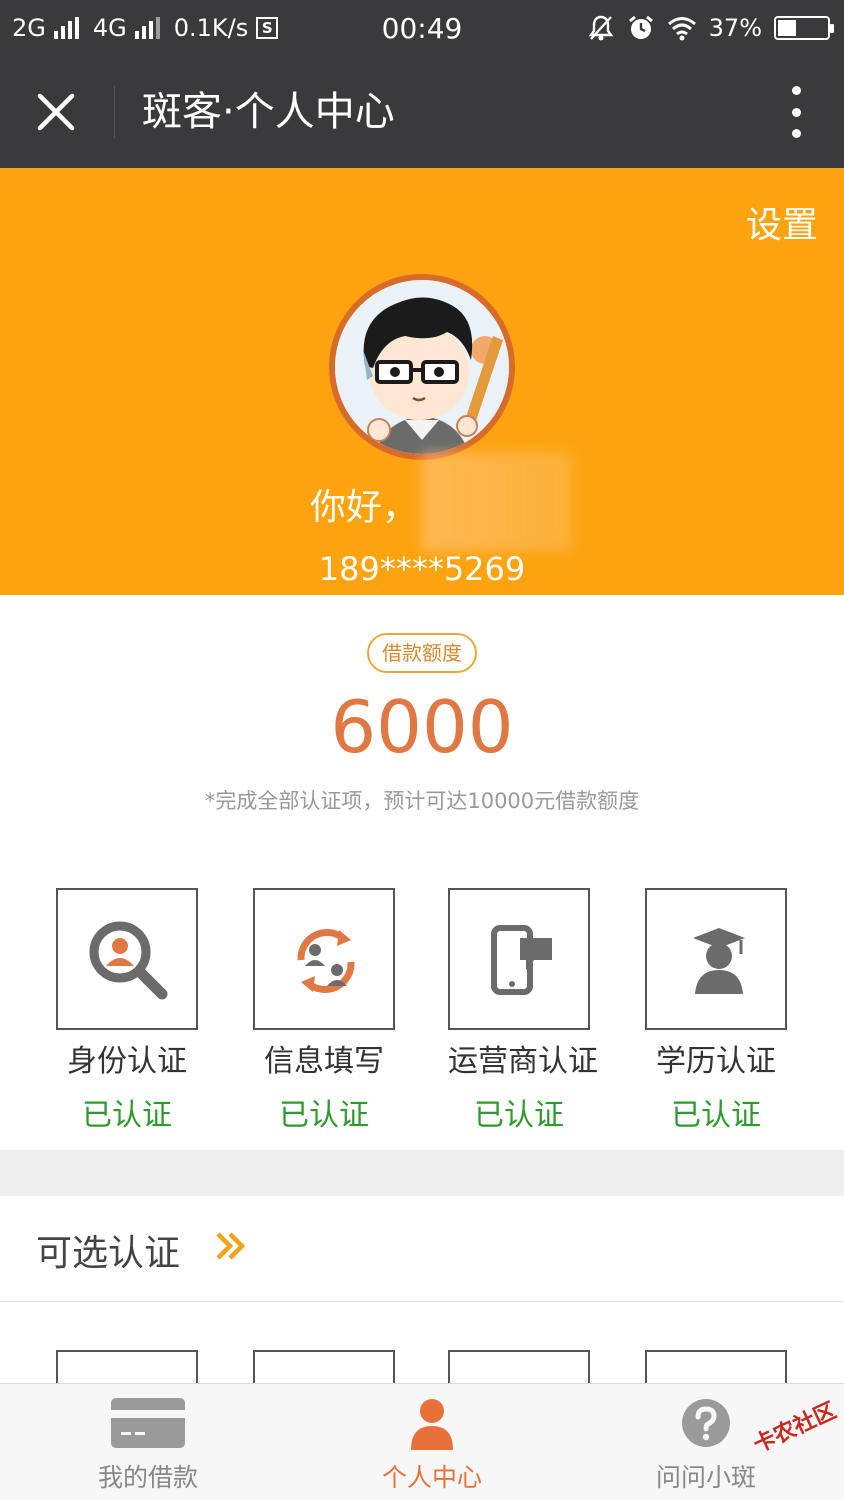 Image resolution: width=844 pixels, height=1500 pixels. Describe the element at coordinates (422, 1173) in the screenshot. I see `section-divider` at that location.